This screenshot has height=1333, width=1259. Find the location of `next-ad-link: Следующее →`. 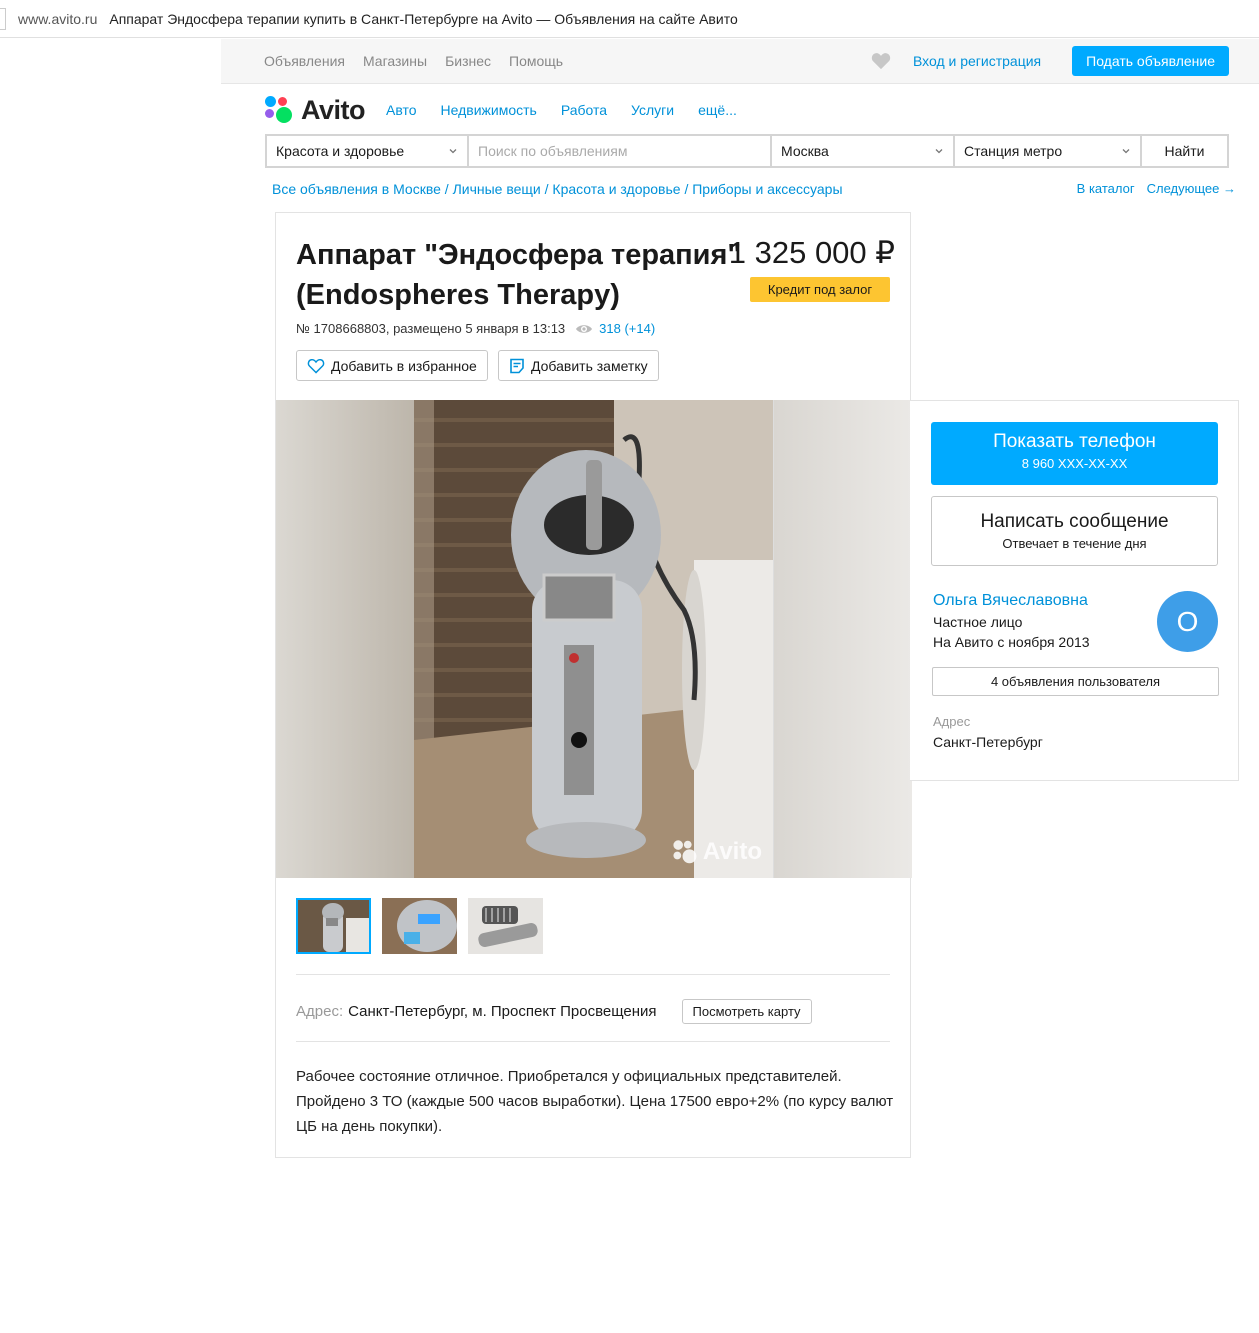

next-ad-link: Следующее → is located at coordinates (1191, 188).